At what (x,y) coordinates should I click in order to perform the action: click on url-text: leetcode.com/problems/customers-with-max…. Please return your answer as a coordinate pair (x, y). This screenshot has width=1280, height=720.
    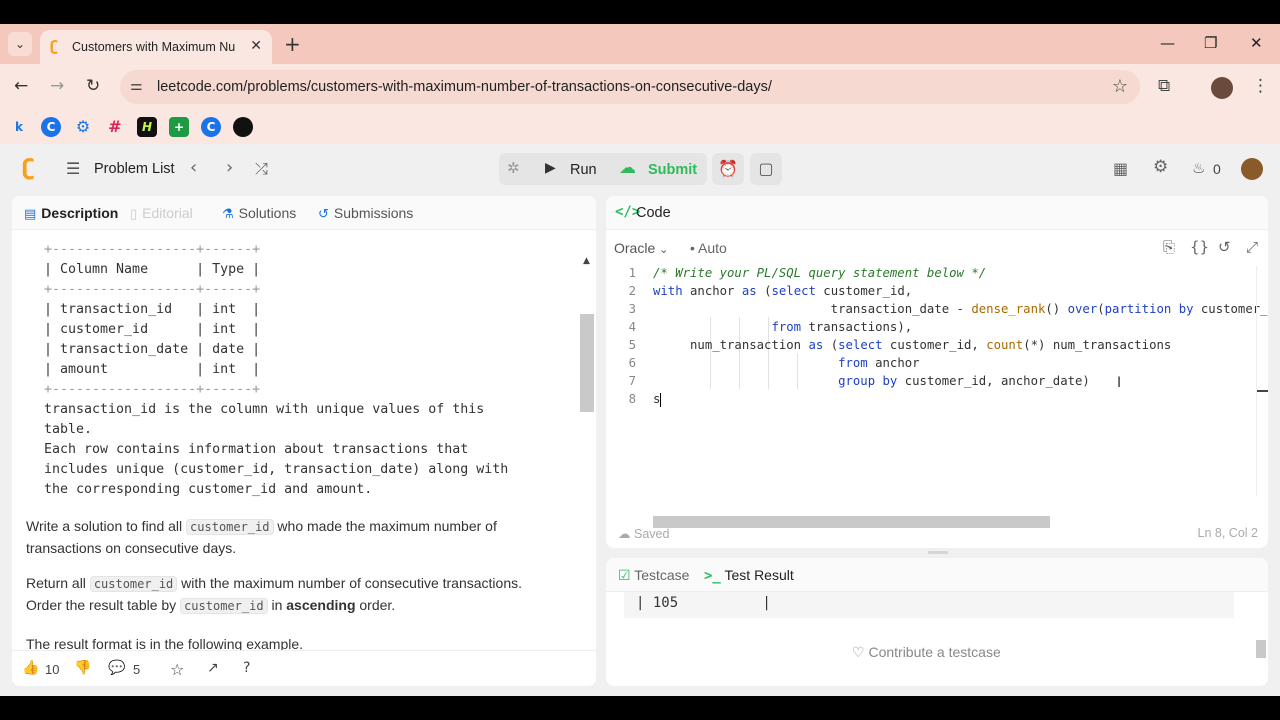
    Looking at the image, I should click on (464, 87).